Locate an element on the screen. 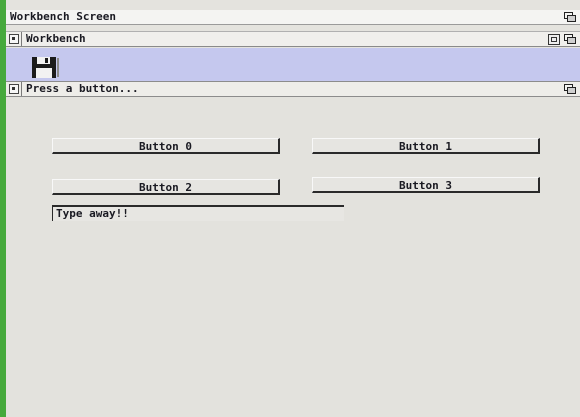  button-3: Button 3 is located at coordinates (426, 185).